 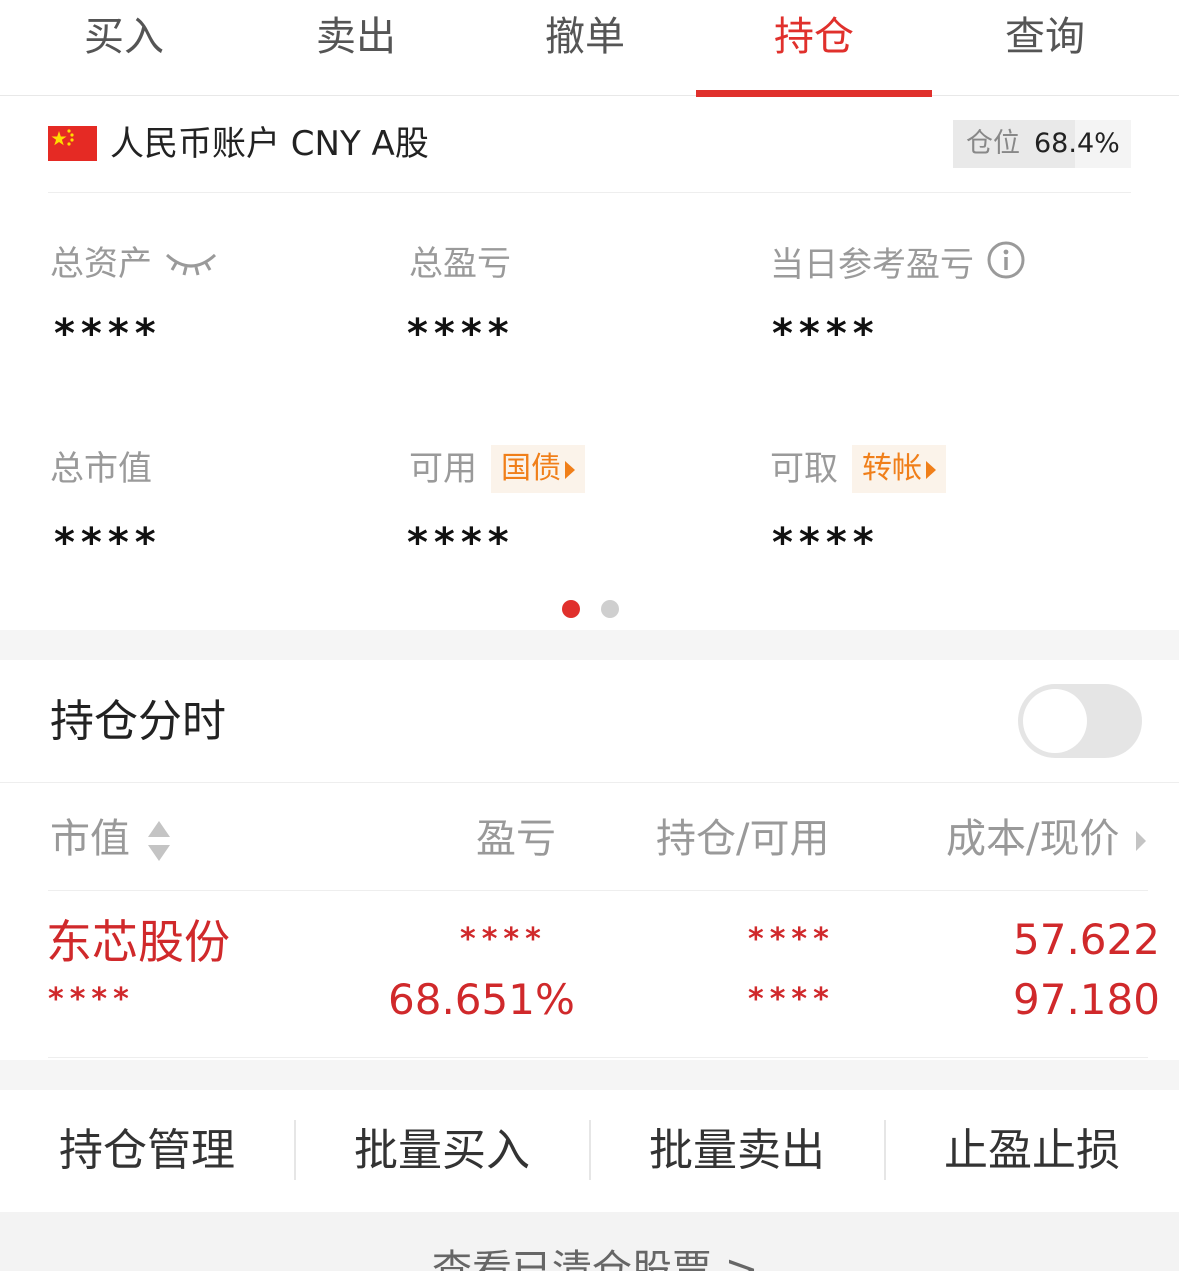 I want to click on holding-timeshare-toggle, so click(x=1080, y=721).